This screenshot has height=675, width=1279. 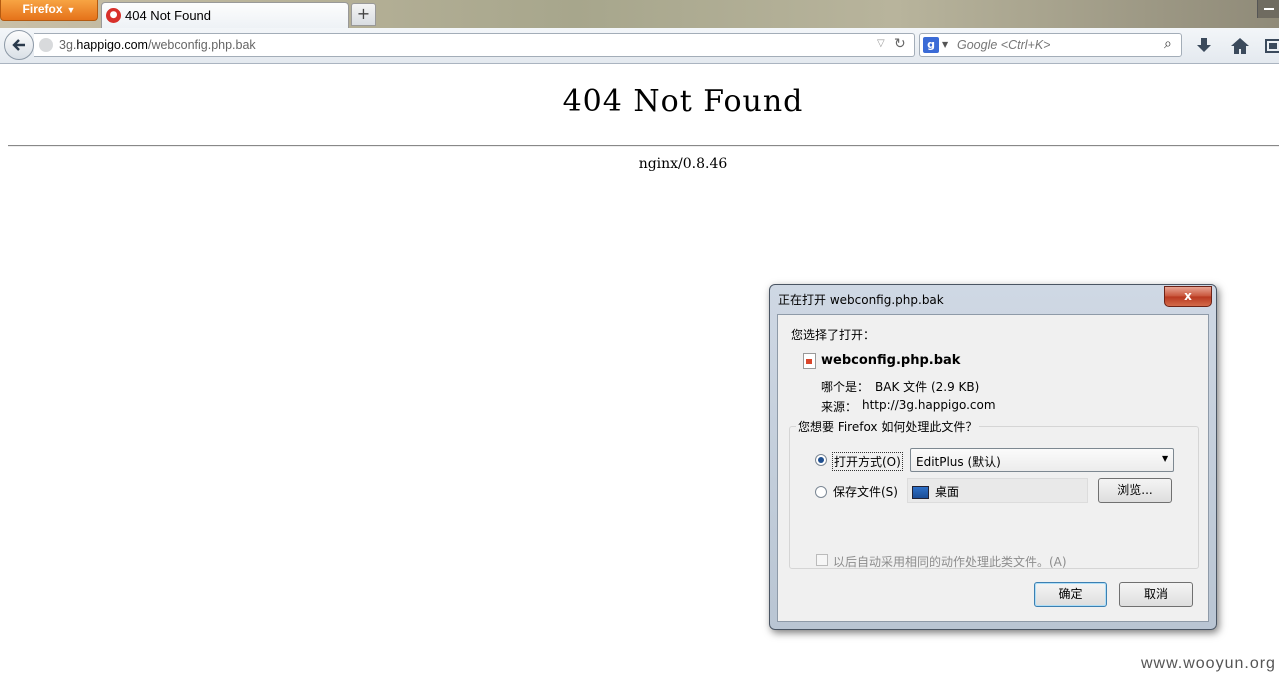 What do you see at coordinates (639, 14) in the screenshot?
I see `window-titlebar: Firefox ▼ ● 404 Not Found +` at bounding box center [639, 14].